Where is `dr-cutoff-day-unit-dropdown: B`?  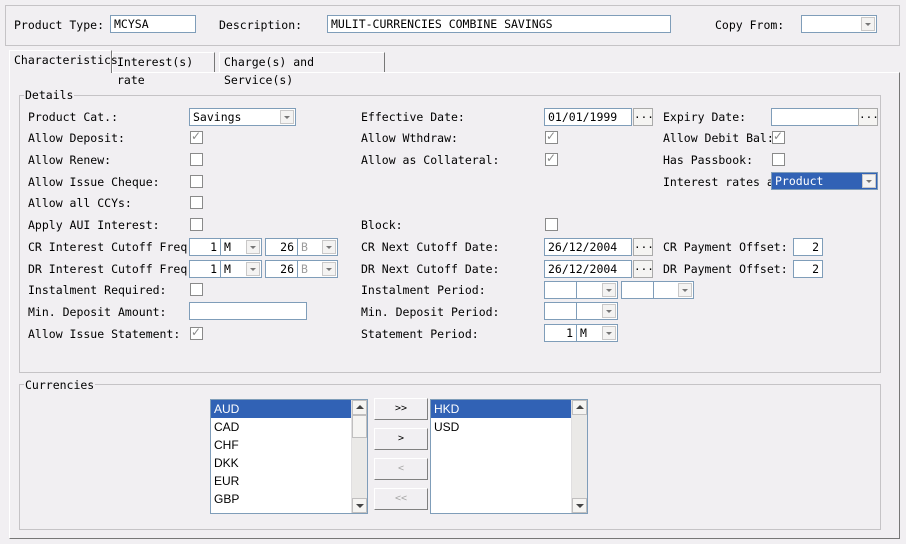
dr-cutoff-day-unit-dropdown: B is located at coordinates (317, 269).